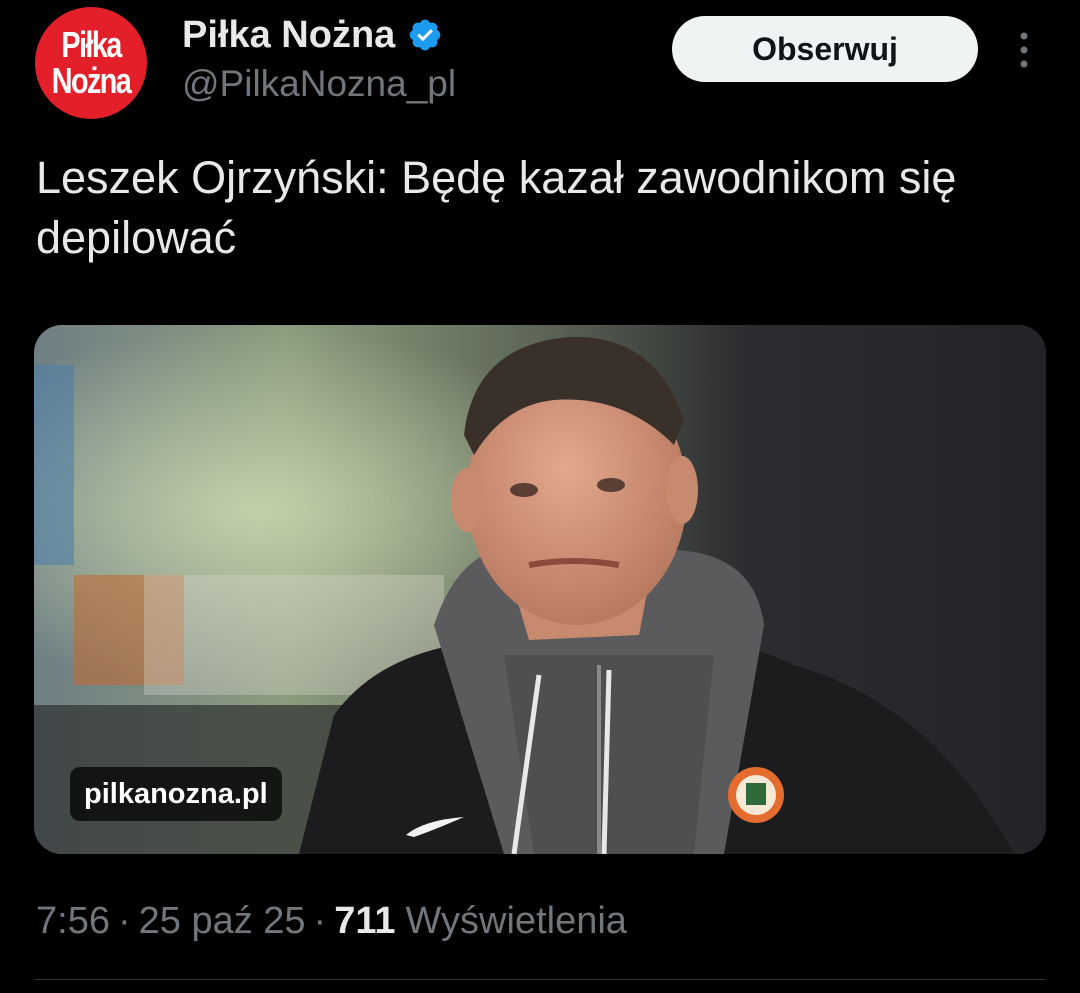 This screenshot has height=993, width=1080. What do you see at coordinates (516, 920) in the screenshot?
I see `views-label: Wyświetlenia` at bounding box center [516, 920].